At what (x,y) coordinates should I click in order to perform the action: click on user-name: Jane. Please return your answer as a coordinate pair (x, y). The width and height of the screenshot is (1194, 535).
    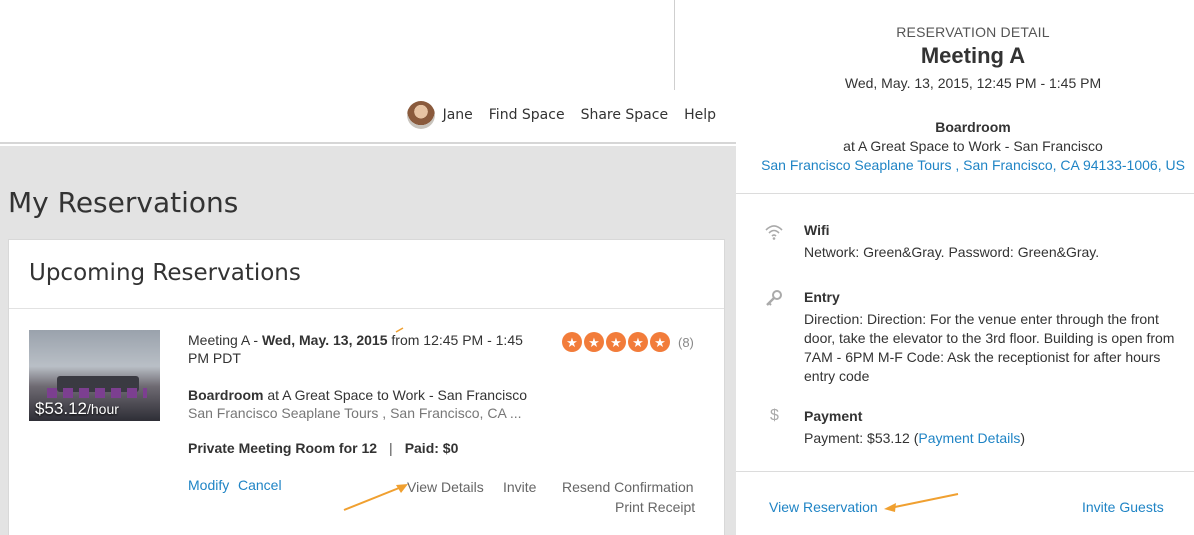
    Looking at the image, I should click on (457, 115).